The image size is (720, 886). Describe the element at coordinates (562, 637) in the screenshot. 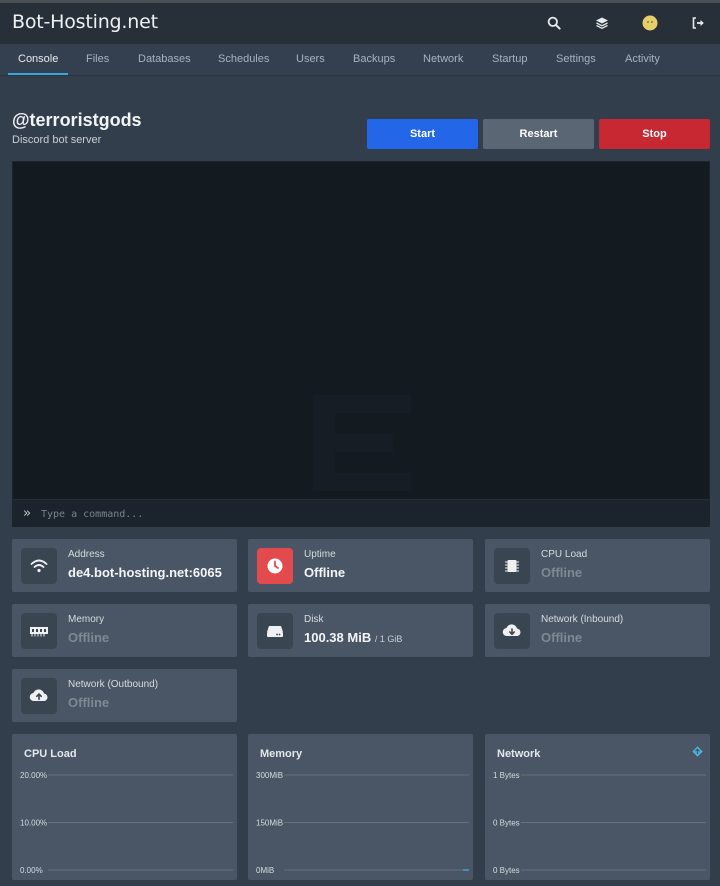

I see `network-inbound-value: Offline` at that location.